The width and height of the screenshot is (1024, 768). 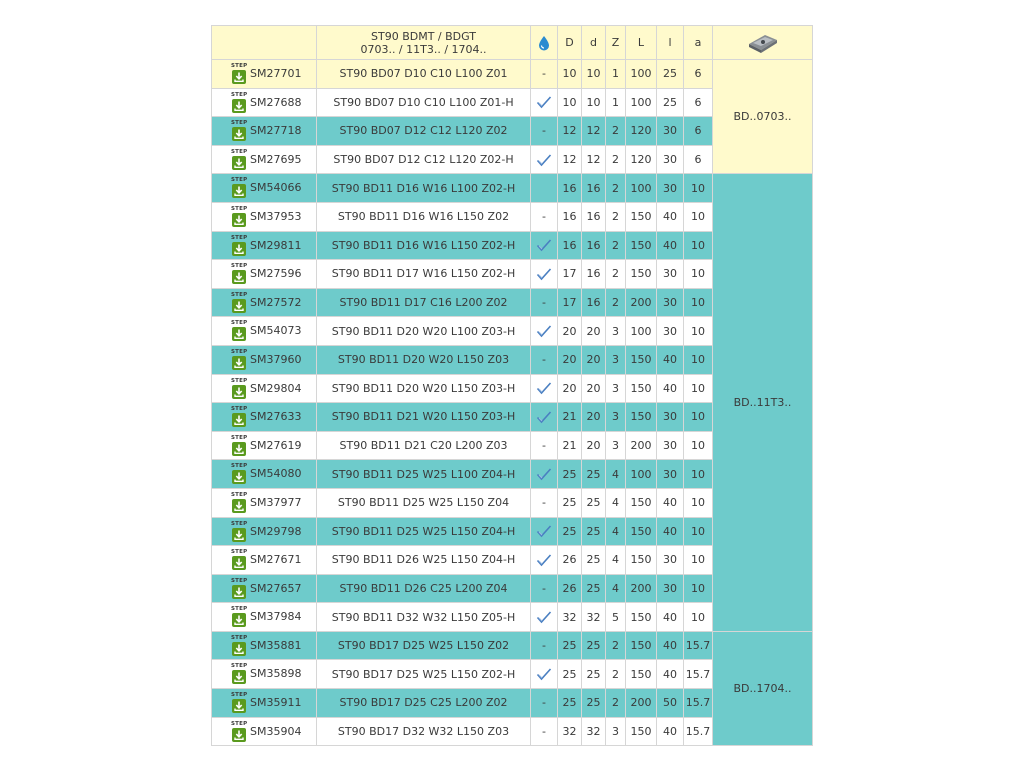 What do you see at coordinates (275, 73) in the screenshot?
I see `product-code: SM27701` at bounding box center [275, 73].